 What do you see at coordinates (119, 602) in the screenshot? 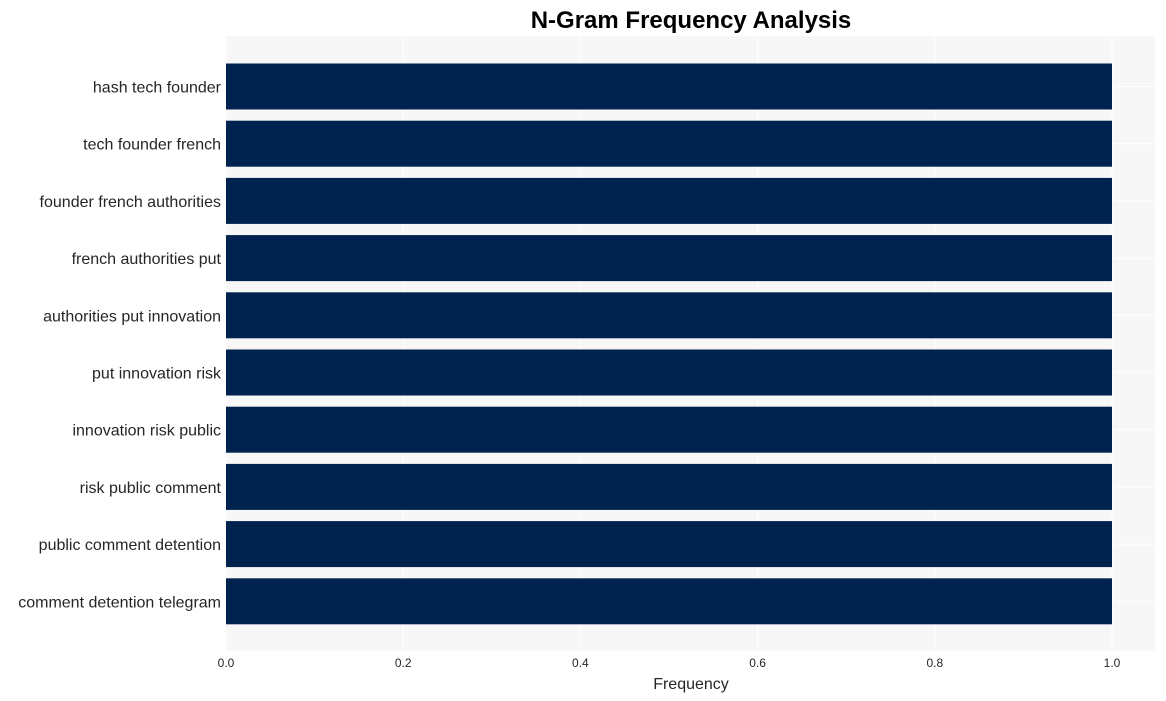
I see `y-tick-label: comment detention telegram` at bounding box center [119, 602].